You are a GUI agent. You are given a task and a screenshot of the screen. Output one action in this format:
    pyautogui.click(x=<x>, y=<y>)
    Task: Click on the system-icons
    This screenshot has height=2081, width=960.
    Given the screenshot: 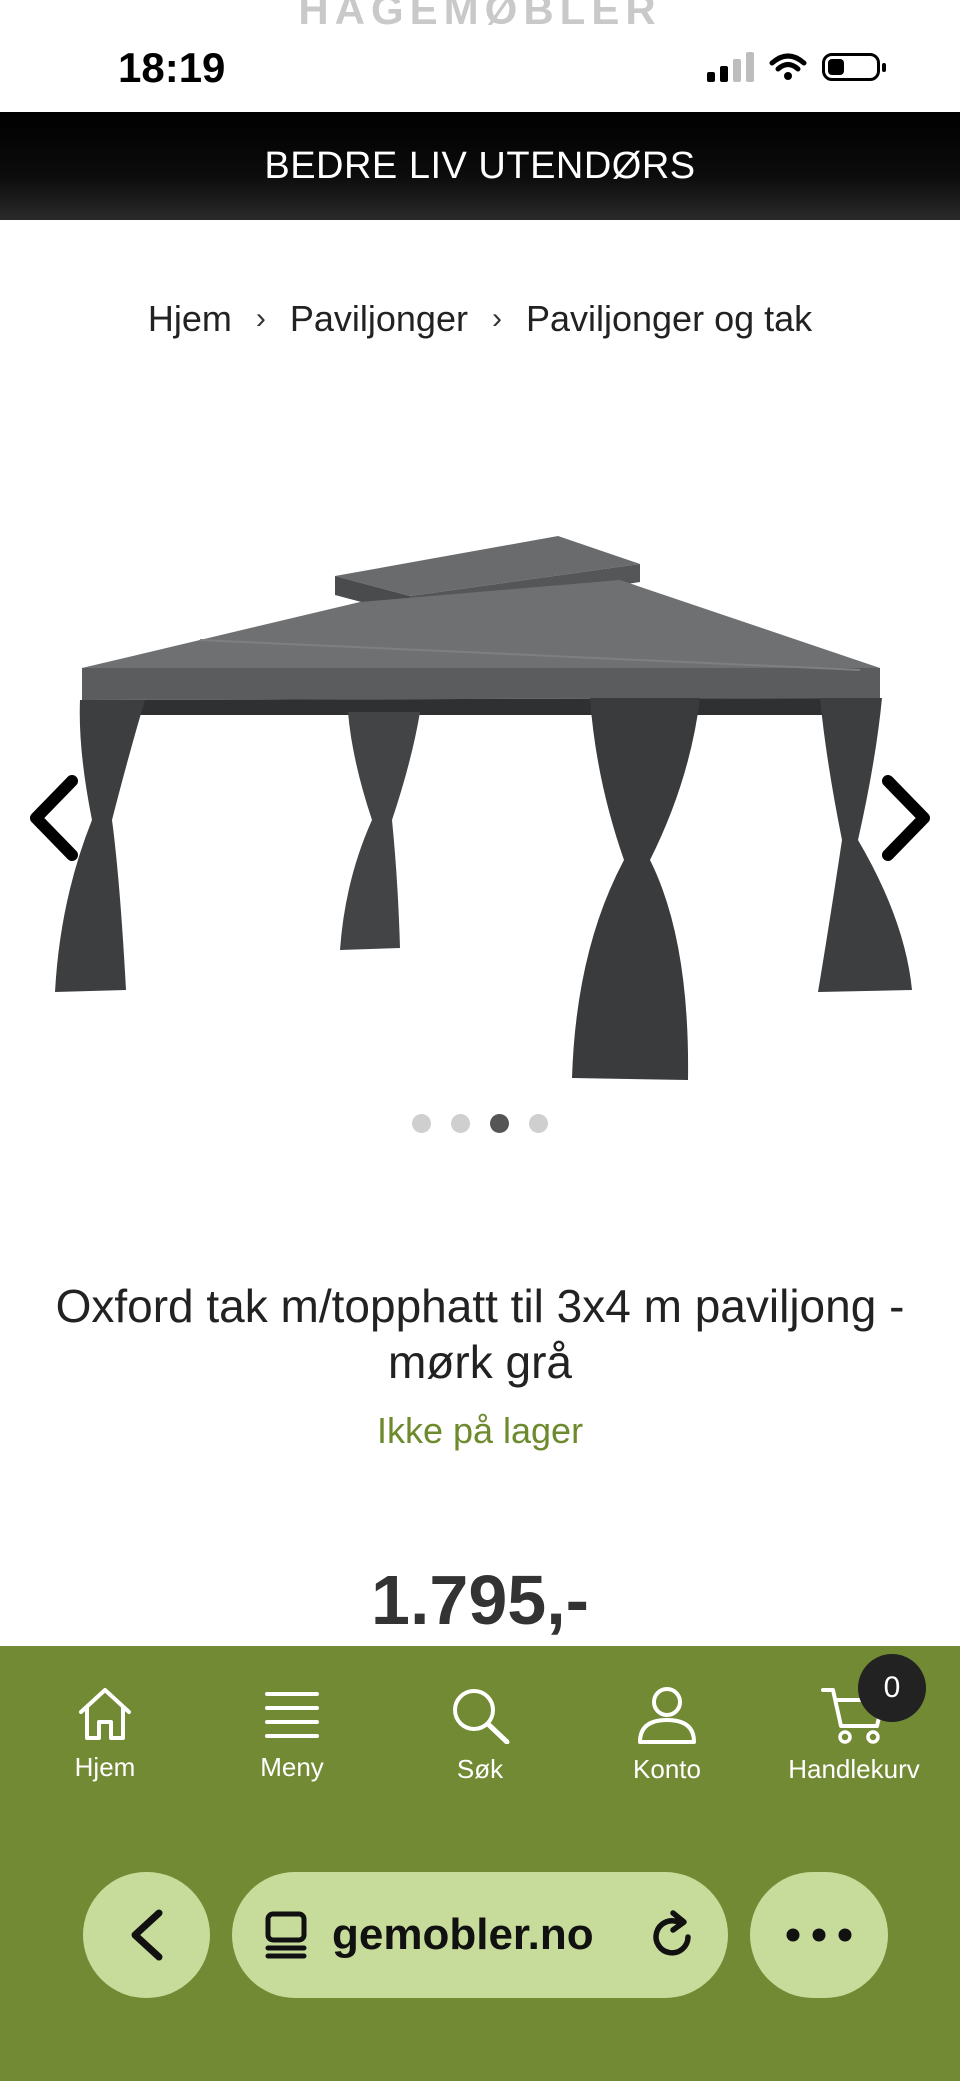 What is the action you would take?
    pyautogui.click(x=796, y=67)
    